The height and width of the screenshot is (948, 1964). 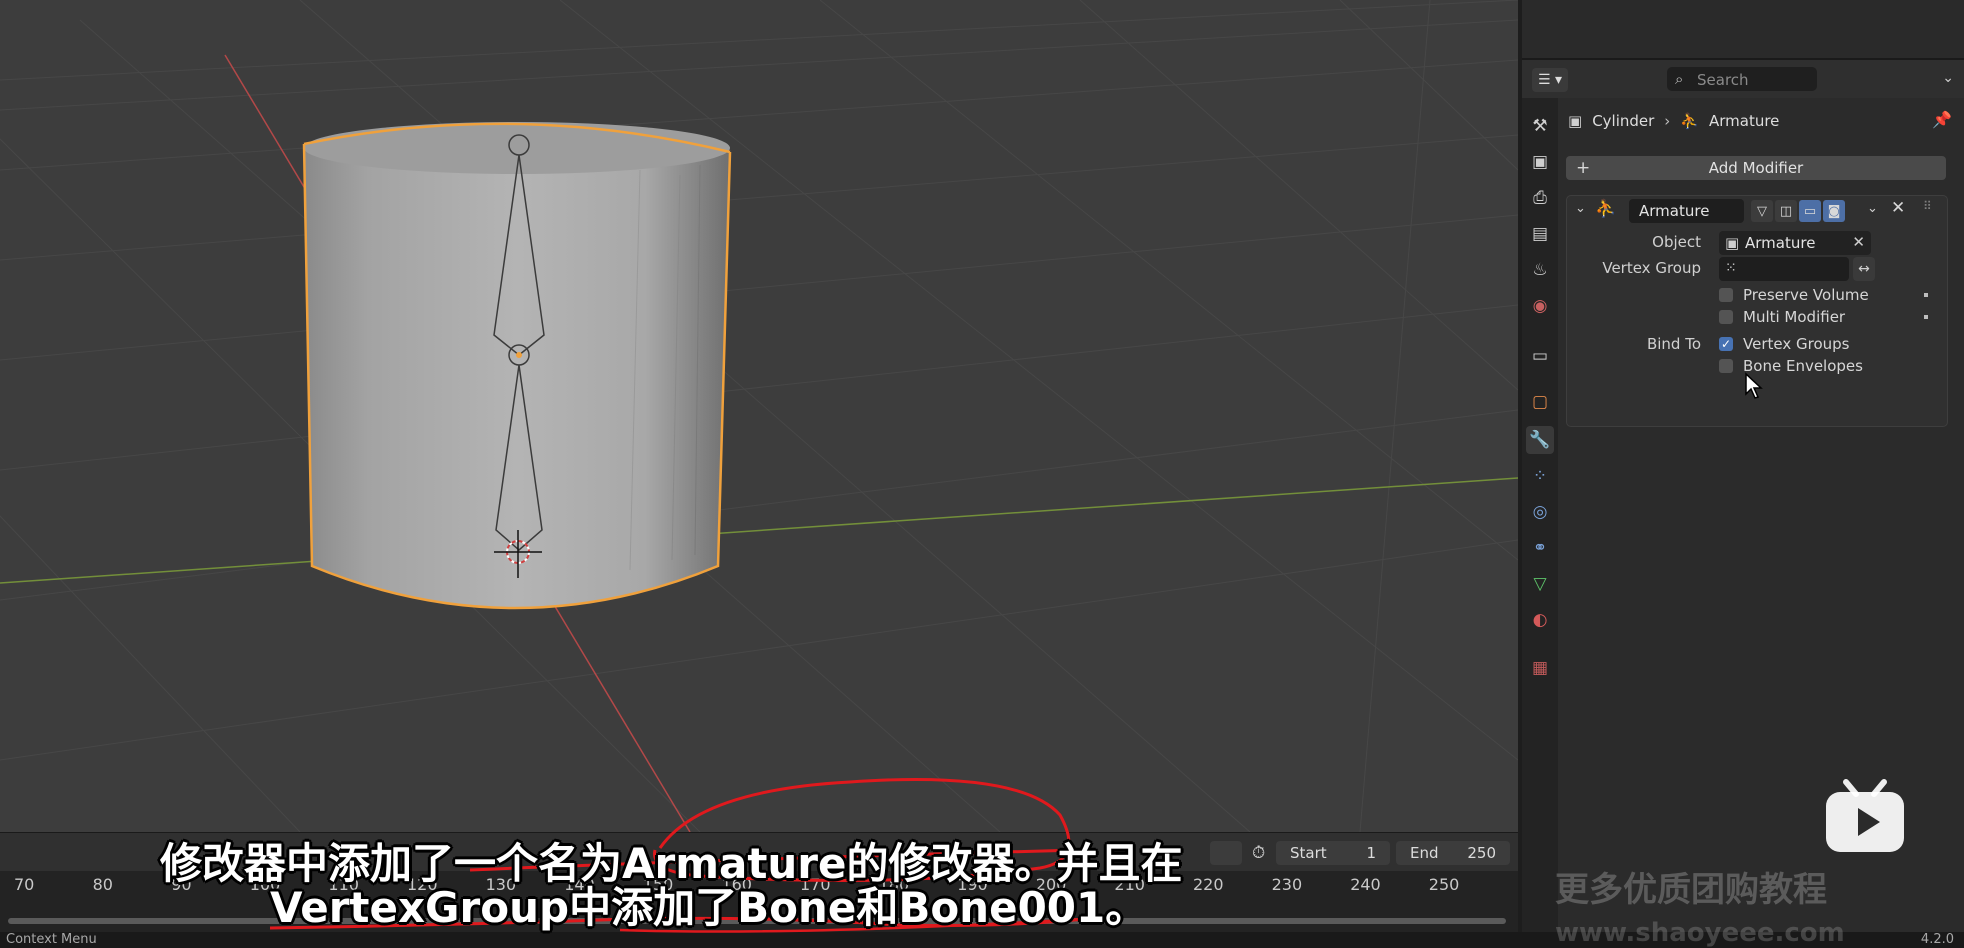 I want to click on bilibili-tv-logo-icon, so click(x=1865, y=815).